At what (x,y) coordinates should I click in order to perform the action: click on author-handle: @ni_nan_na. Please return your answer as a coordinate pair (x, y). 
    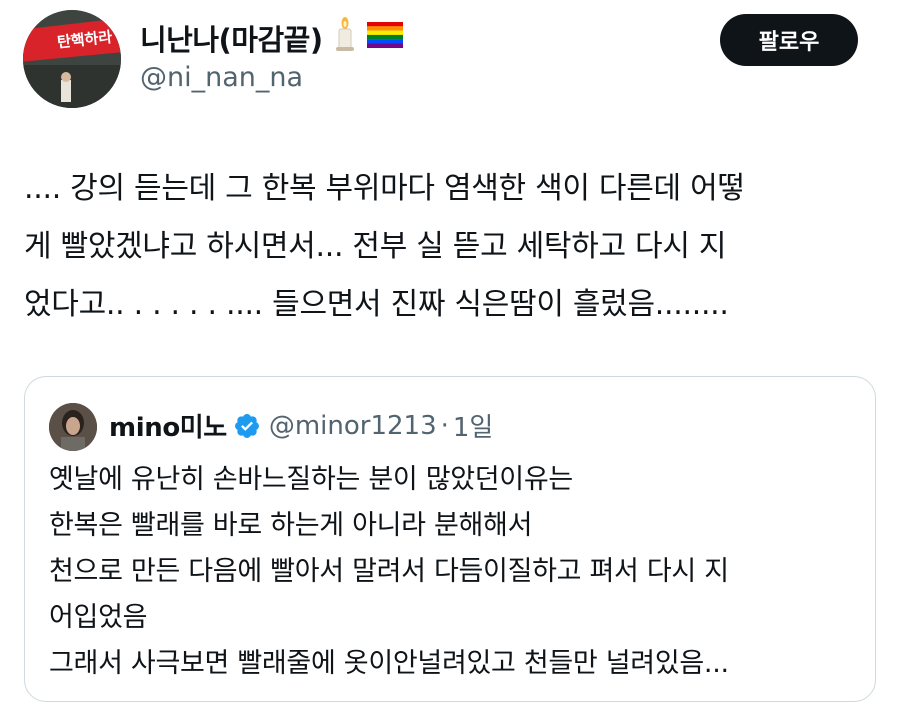
    Looking at the image, I should click on (221, 77).